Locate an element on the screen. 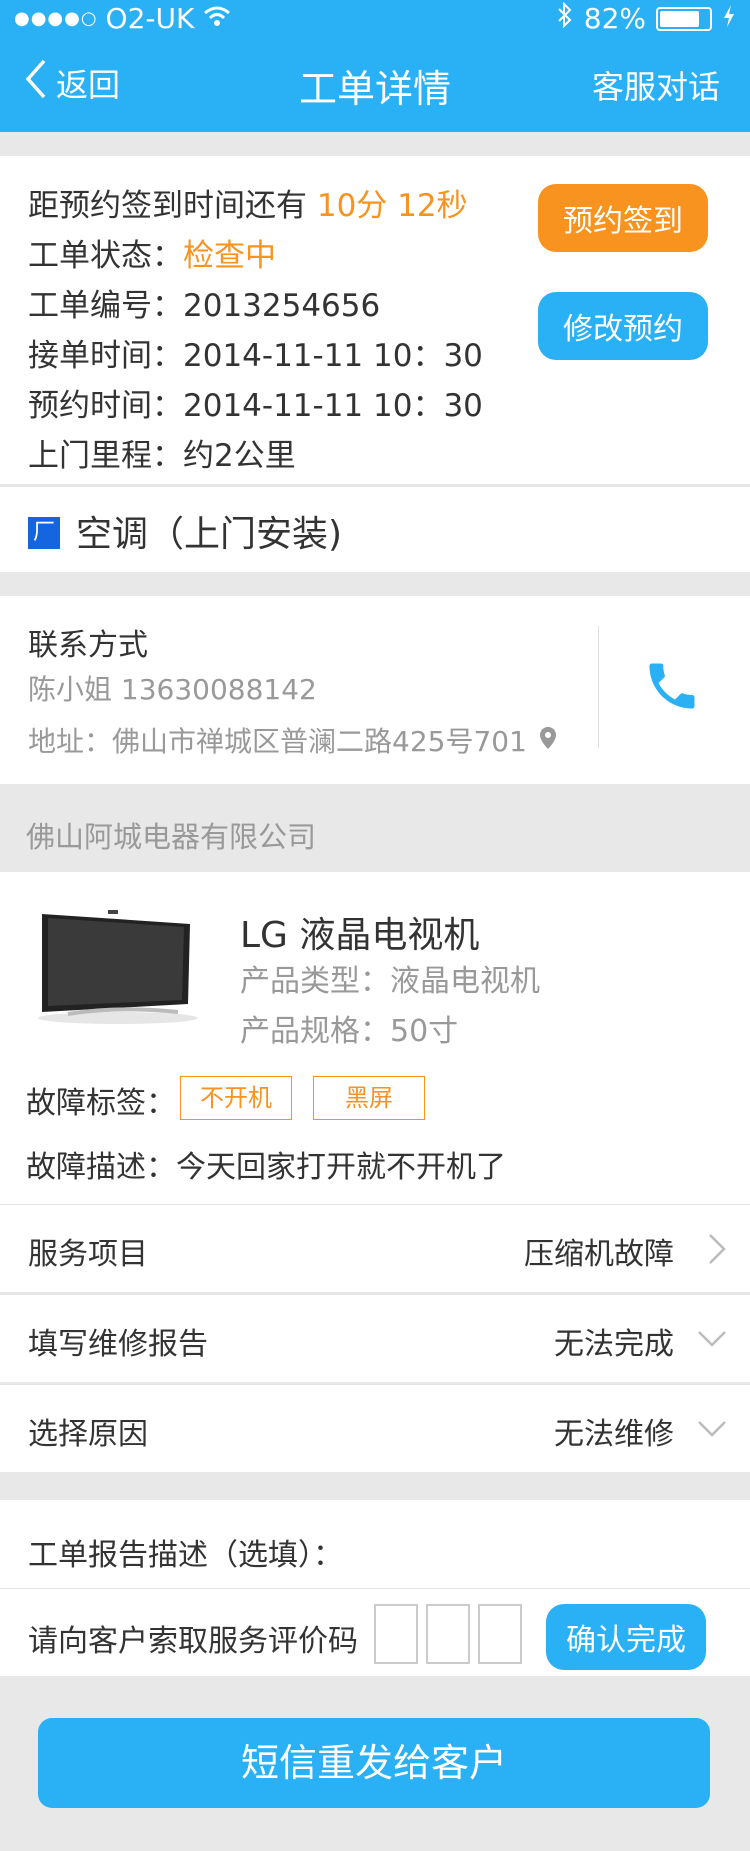  product-name: LG 液晶电视机 is located at coordinates (360, 935).